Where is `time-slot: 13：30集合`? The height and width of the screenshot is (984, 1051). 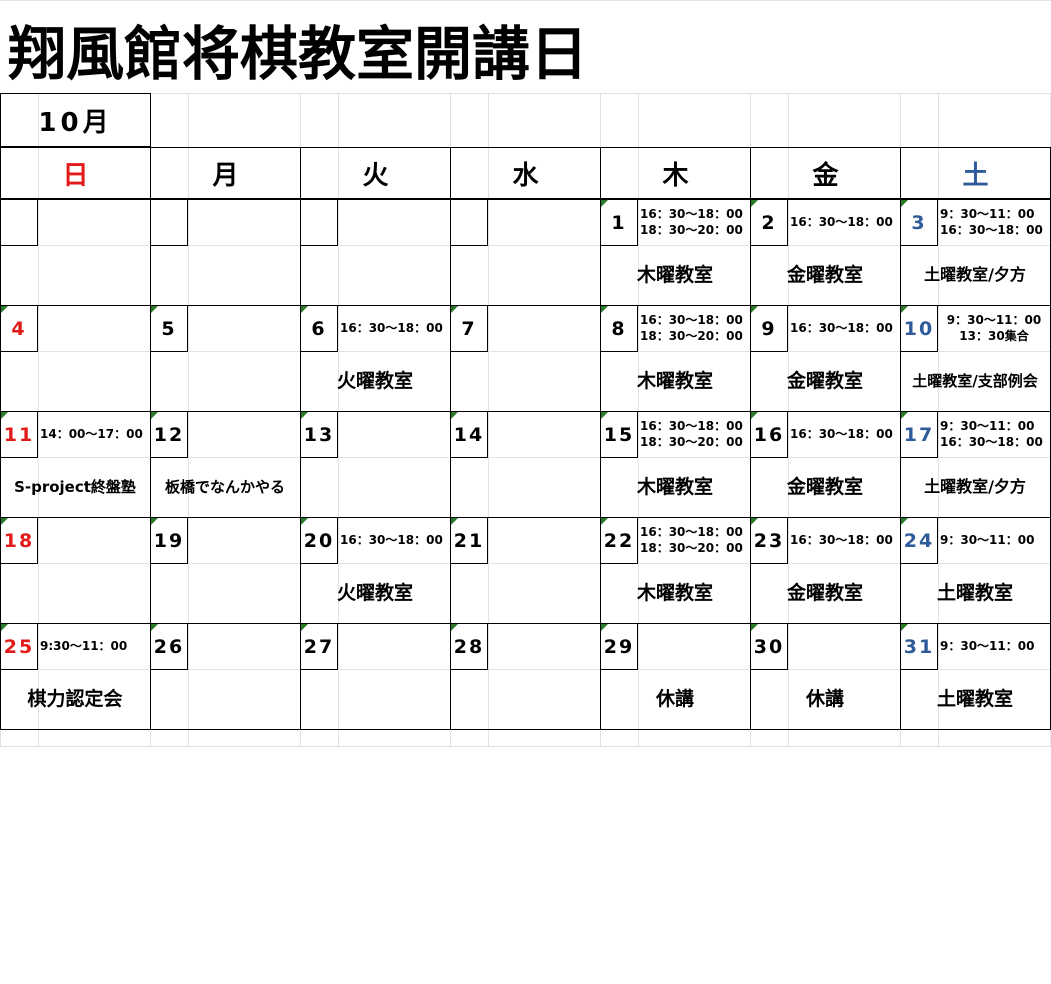
time-slot: 13：30集合 is located at coordinates (994, 336).